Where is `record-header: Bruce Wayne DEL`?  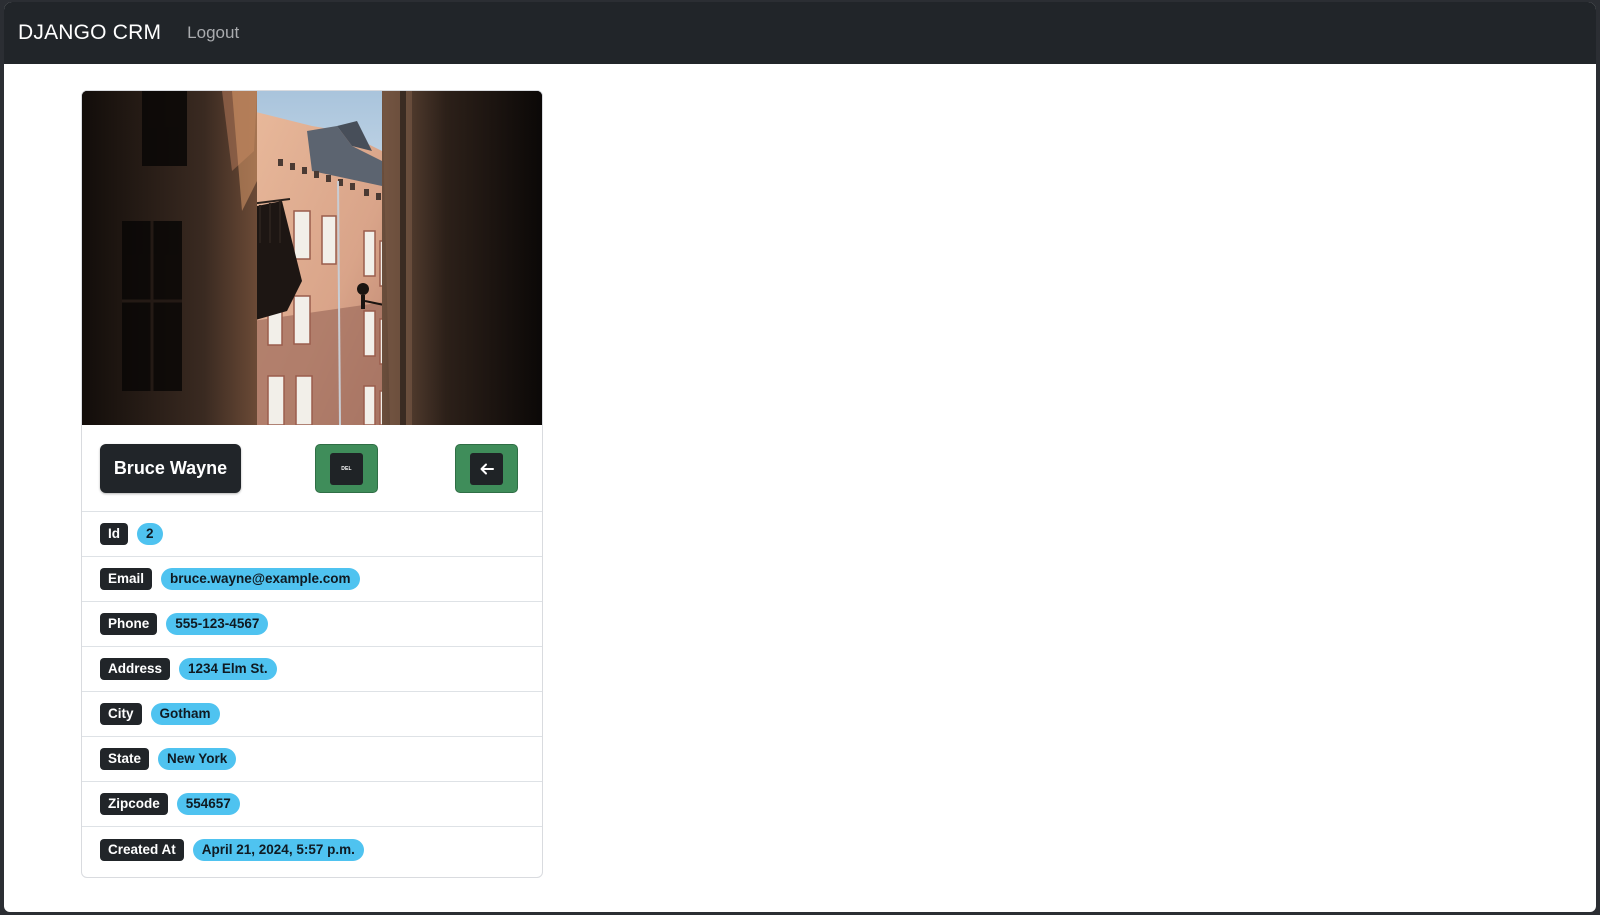
record-header: Bruce Wayne DEL is located at coordinates (312, 468).